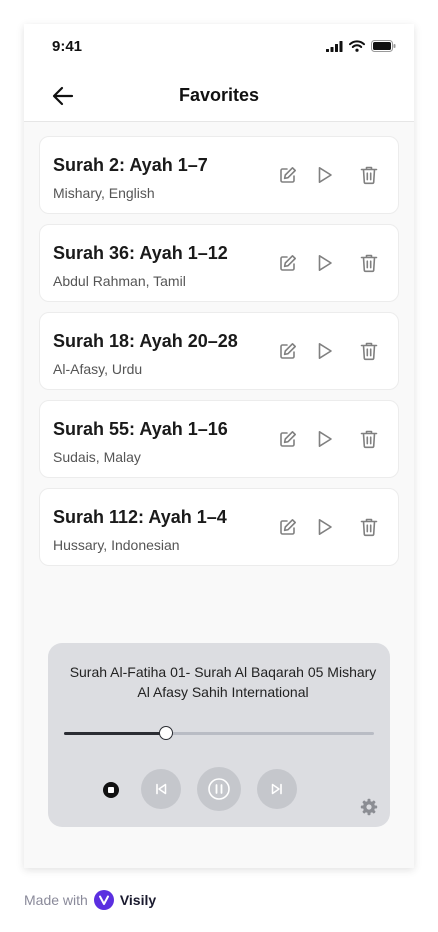  What do you see at coordinates (219, 175) in the screenshot?
I see `favorite-card: Surah 2: Ayah 1–7 Mishary, English` at bounding box center [219, 175].